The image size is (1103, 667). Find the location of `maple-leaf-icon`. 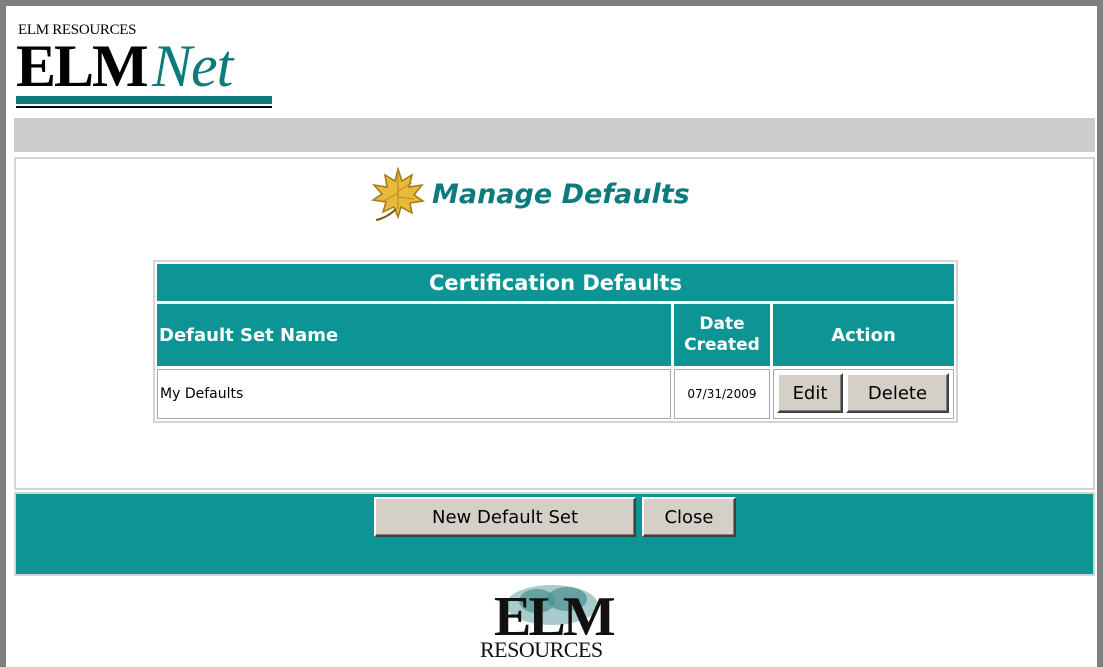

maple-leaf-icon is located at coordinates (398, 193).